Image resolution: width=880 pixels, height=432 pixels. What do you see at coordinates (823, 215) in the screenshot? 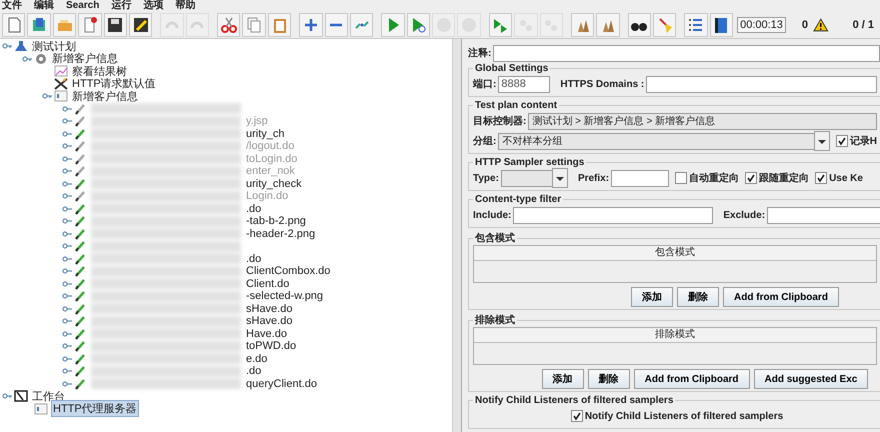
I see `exclude-field` at bounding box center [823, 215].